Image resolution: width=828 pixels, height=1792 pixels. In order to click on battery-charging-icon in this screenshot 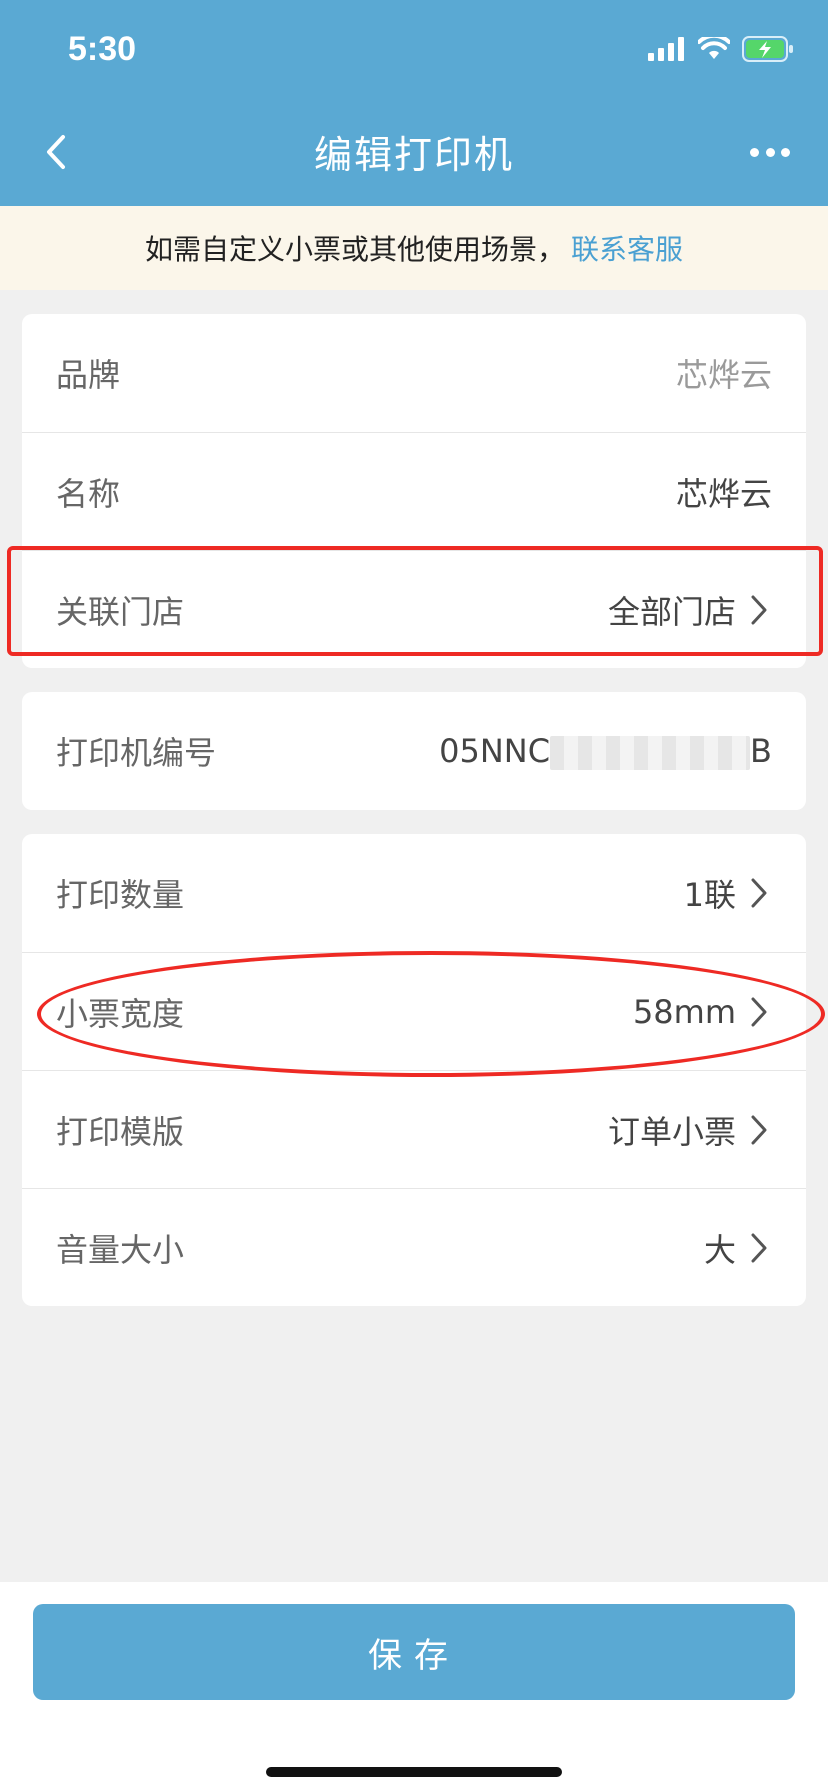, I will do `click(767, 49)`.